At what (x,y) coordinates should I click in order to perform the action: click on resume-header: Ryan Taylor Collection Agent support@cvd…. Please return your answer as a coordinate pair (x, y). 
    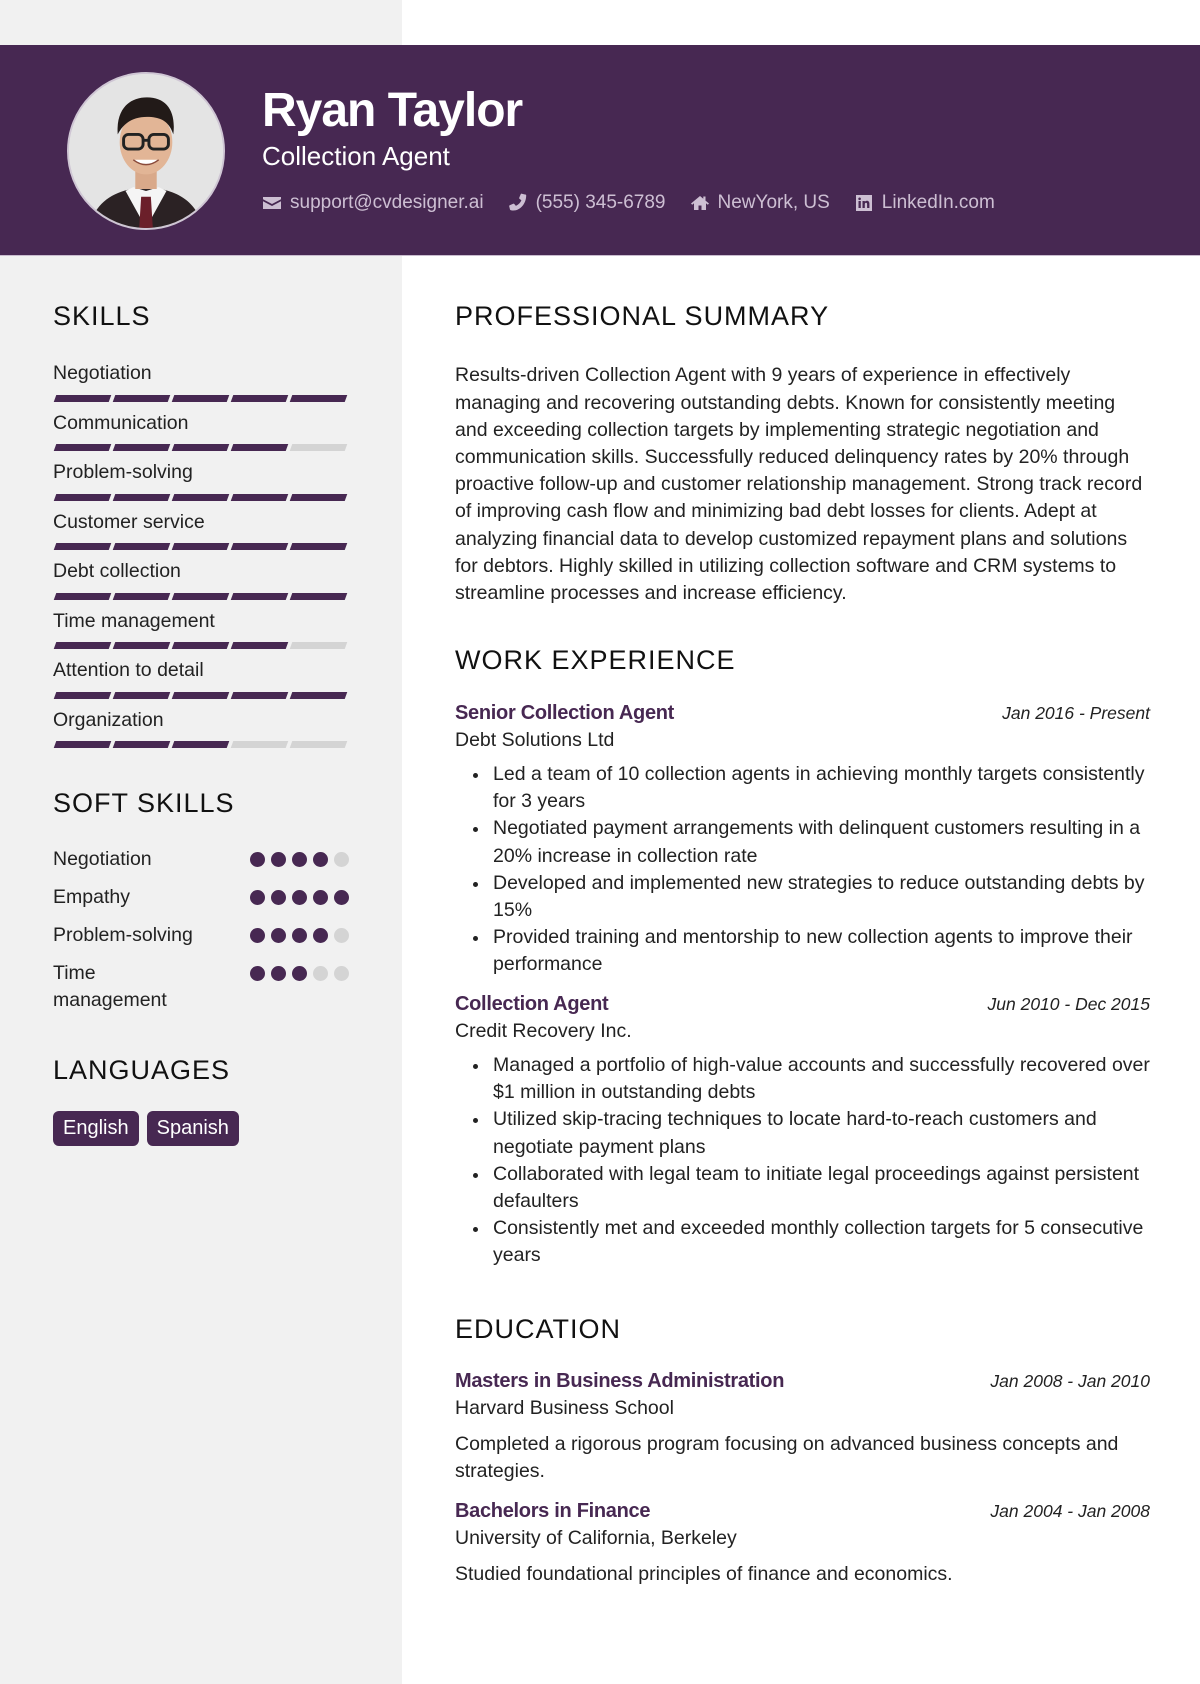
    Looking at the image, I should click on (600, 150).